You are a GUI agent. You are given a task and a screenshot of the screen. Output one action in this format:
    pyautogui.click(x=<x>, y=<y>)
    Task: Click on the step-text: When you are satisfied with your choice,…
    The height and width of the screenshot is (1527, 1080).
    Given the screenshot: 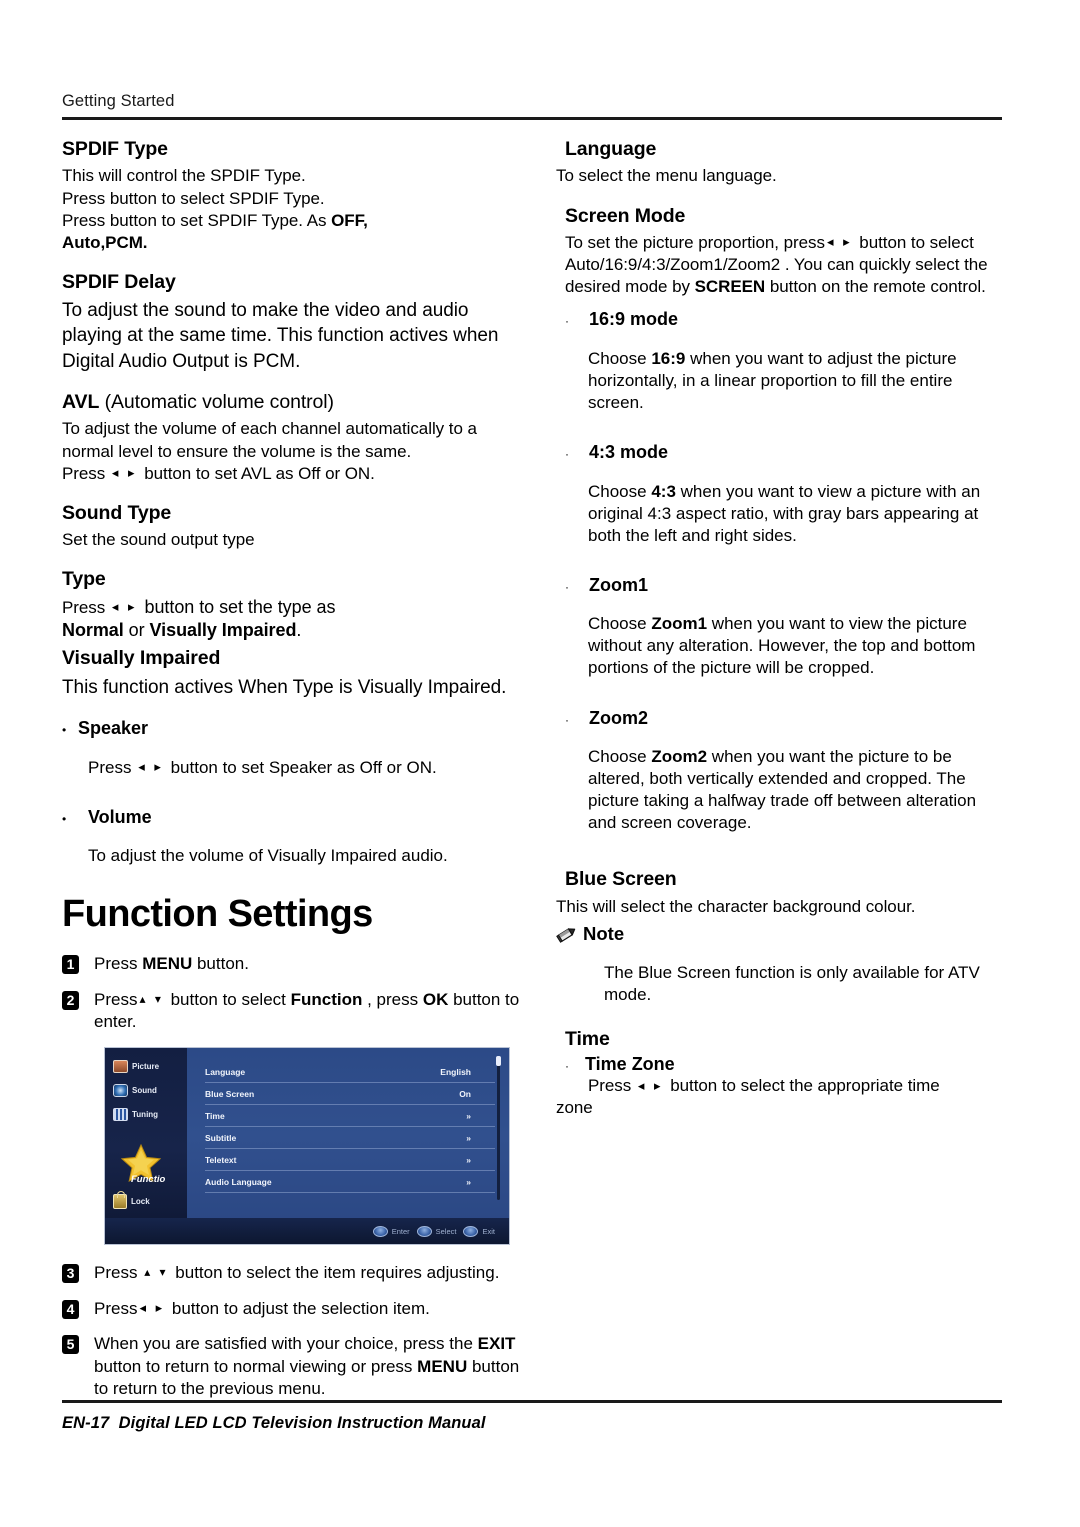 What is the action you would take?
    pyautogui.click(x=313, y=1366)
    